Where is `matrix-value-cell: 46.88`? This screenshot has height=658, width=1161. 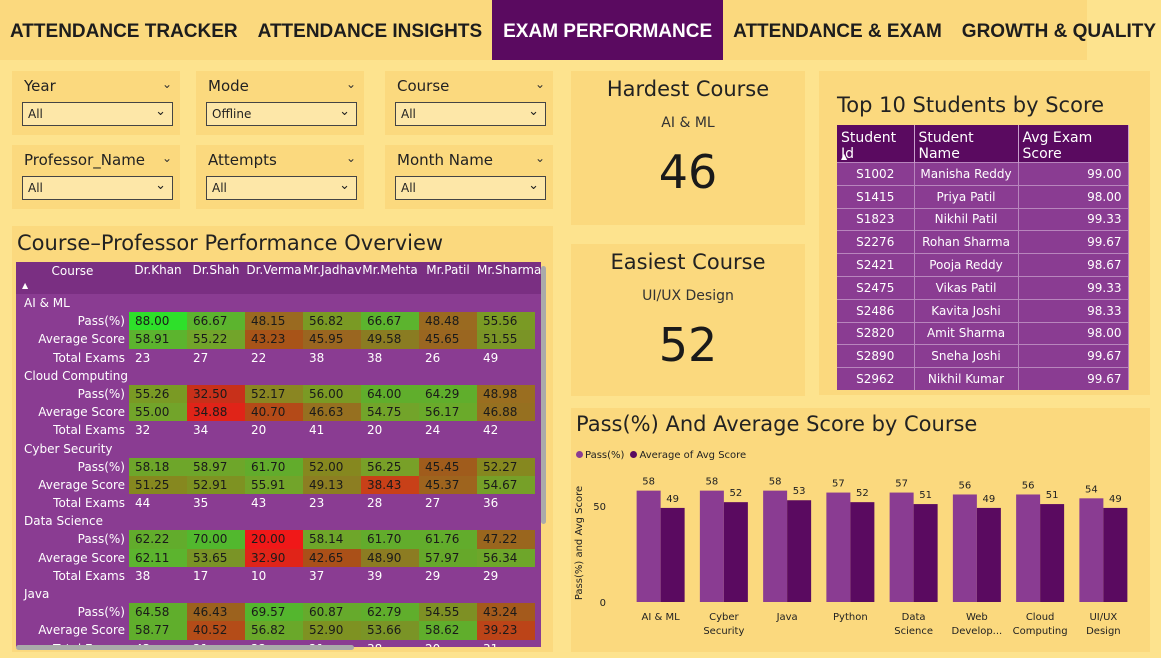
matrix-value-cell: 46.88 is located at coordinates (506, 412).